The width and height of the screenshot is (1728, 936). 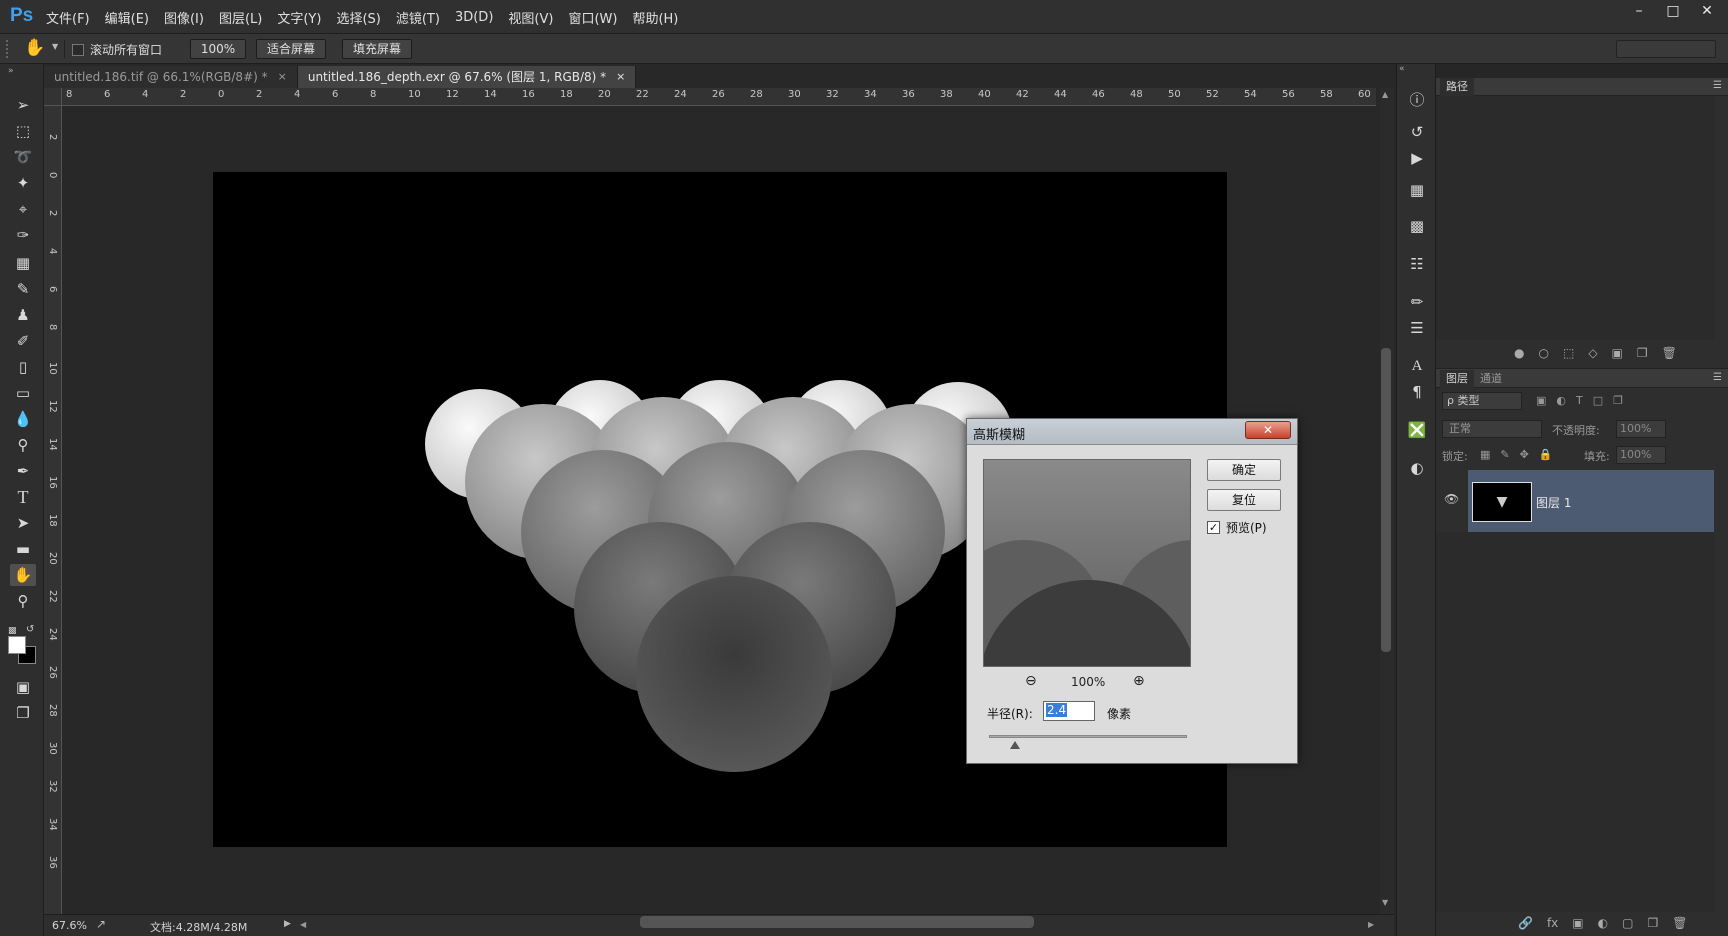 I want to click on filter-smart-icon: ❐, so click(x=1618, y=400).